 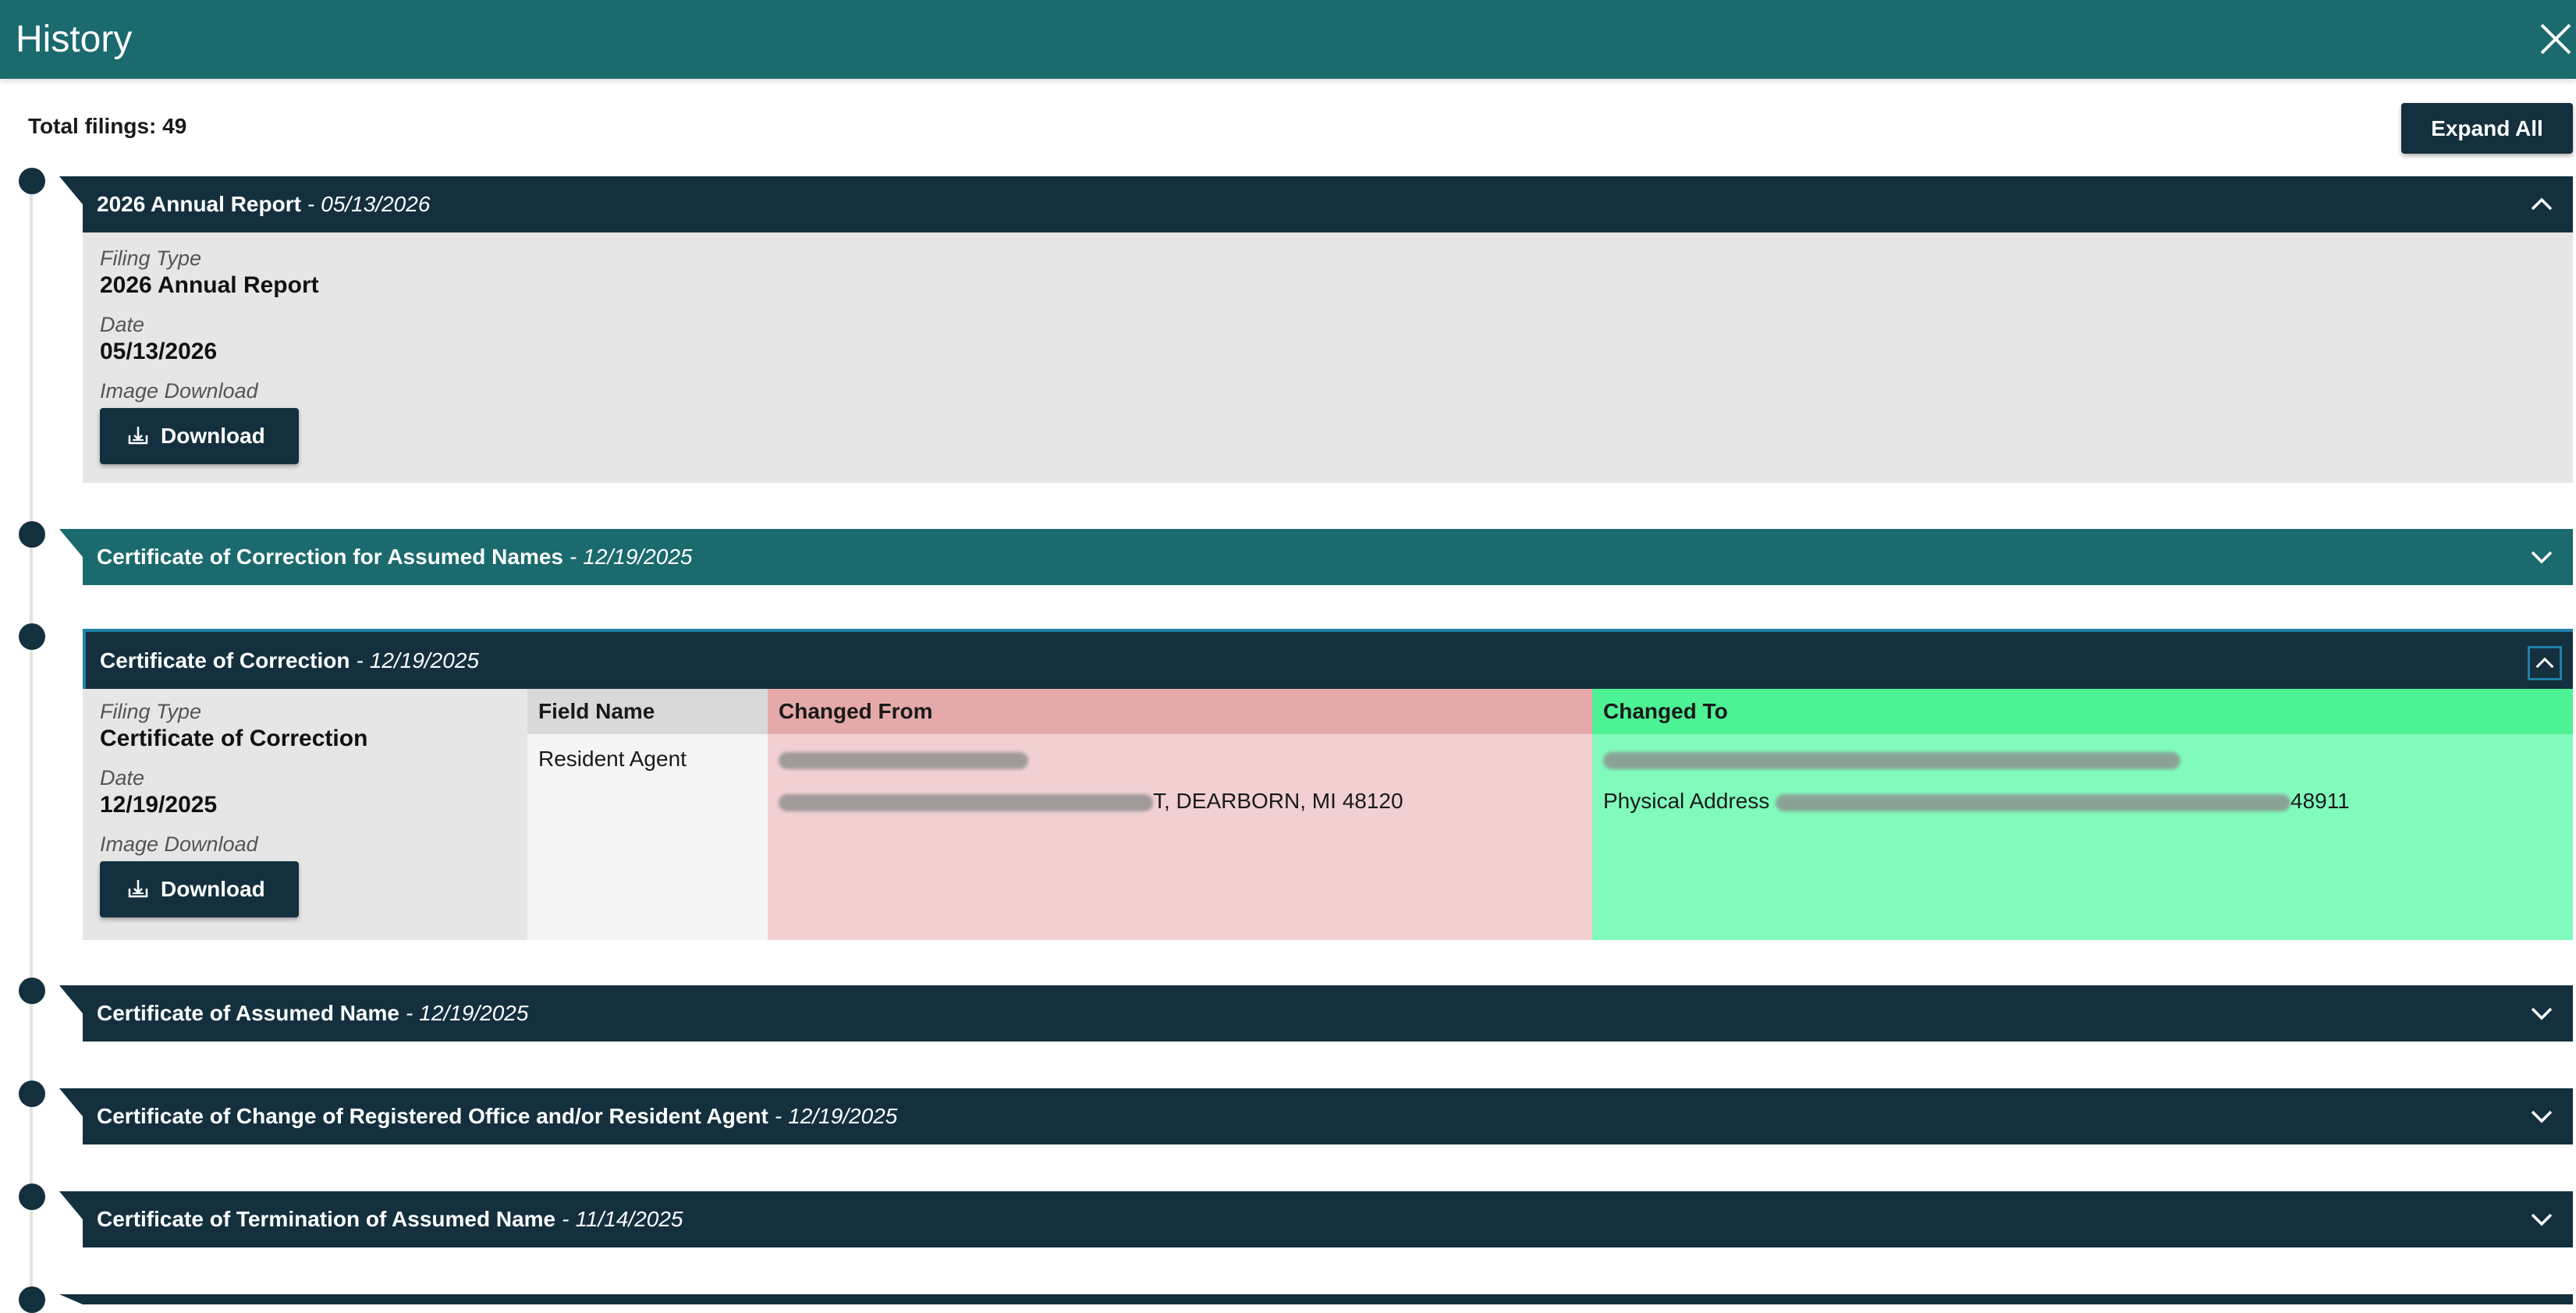 What do you see at coordinates (1316, 204) in the screenshot?
I see `filing-header: 2026 Annual Report - 05/13/2026` at bounding box center [1316, 204].